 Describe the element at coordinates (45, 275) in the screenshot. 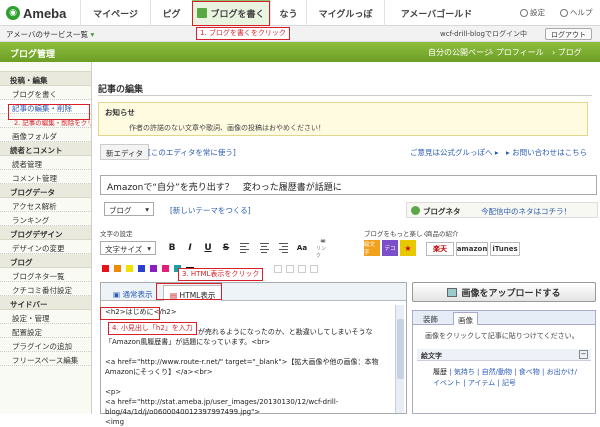

I see `sidebar-item-neta-list: ブログネタ一覧` at that location.